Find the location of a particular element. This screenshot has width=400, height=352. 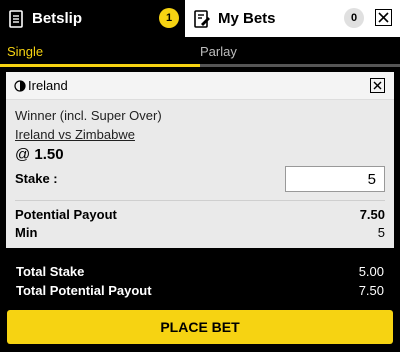

betslip-count-badge: 1 is located at coordinates (169, 18).